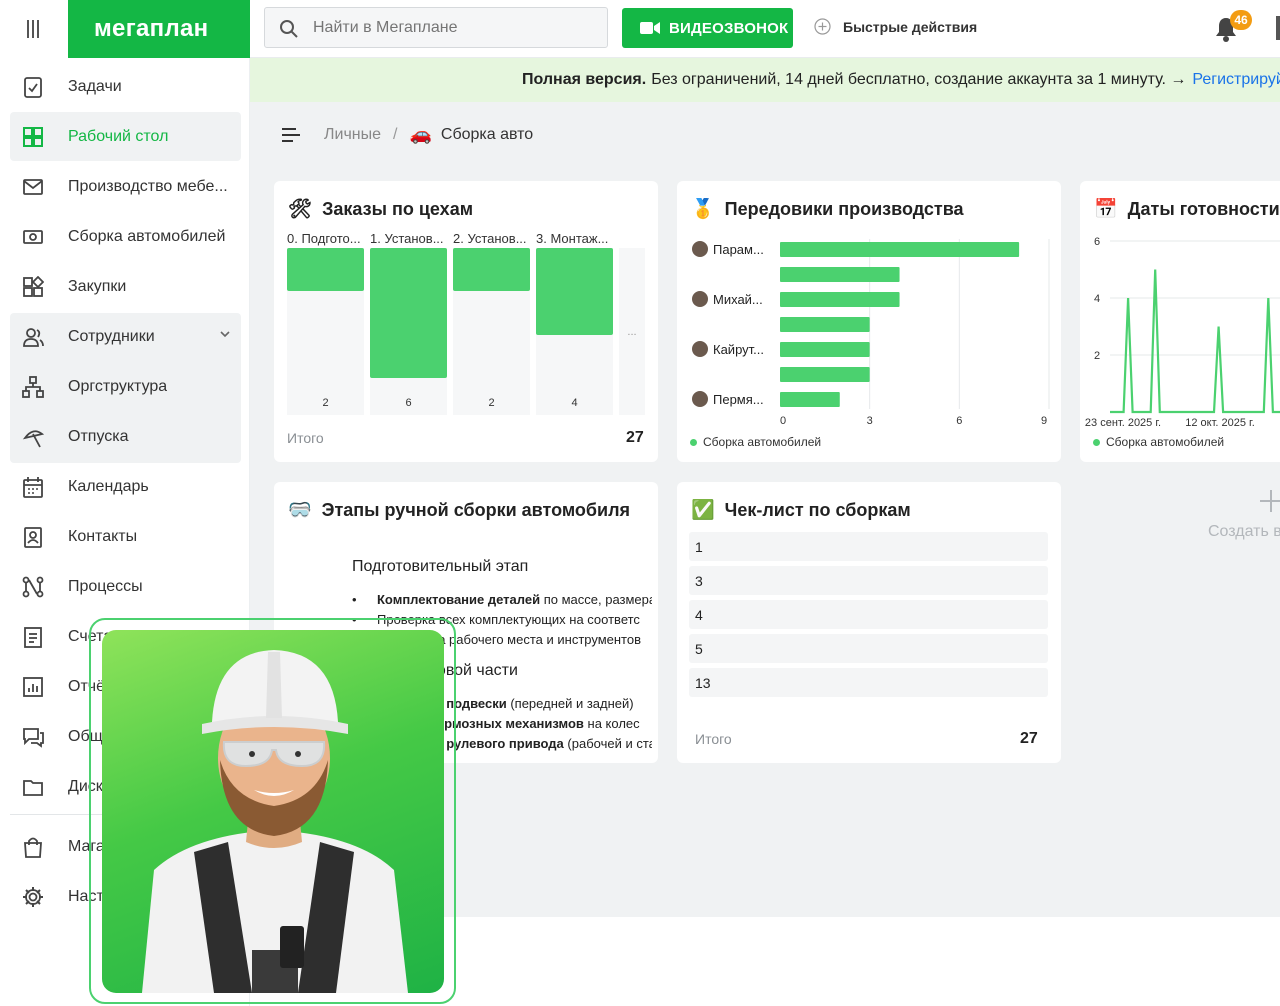  I want to click on workshop-count: 2, so click(491, 403).